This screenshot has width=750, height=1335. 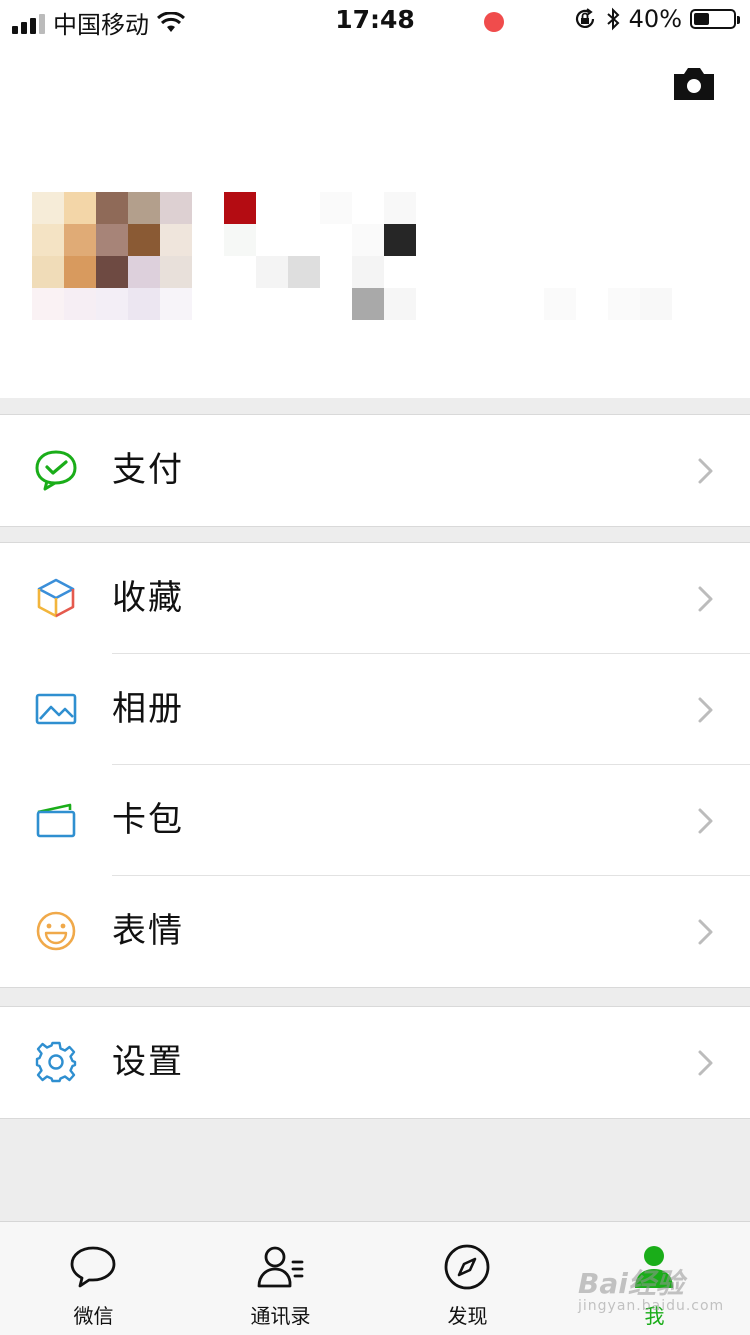 What do you see at coordinates (56, 470) in the screenshot?
I see `wechat-pay-icon` at bounding box center [56, 470].